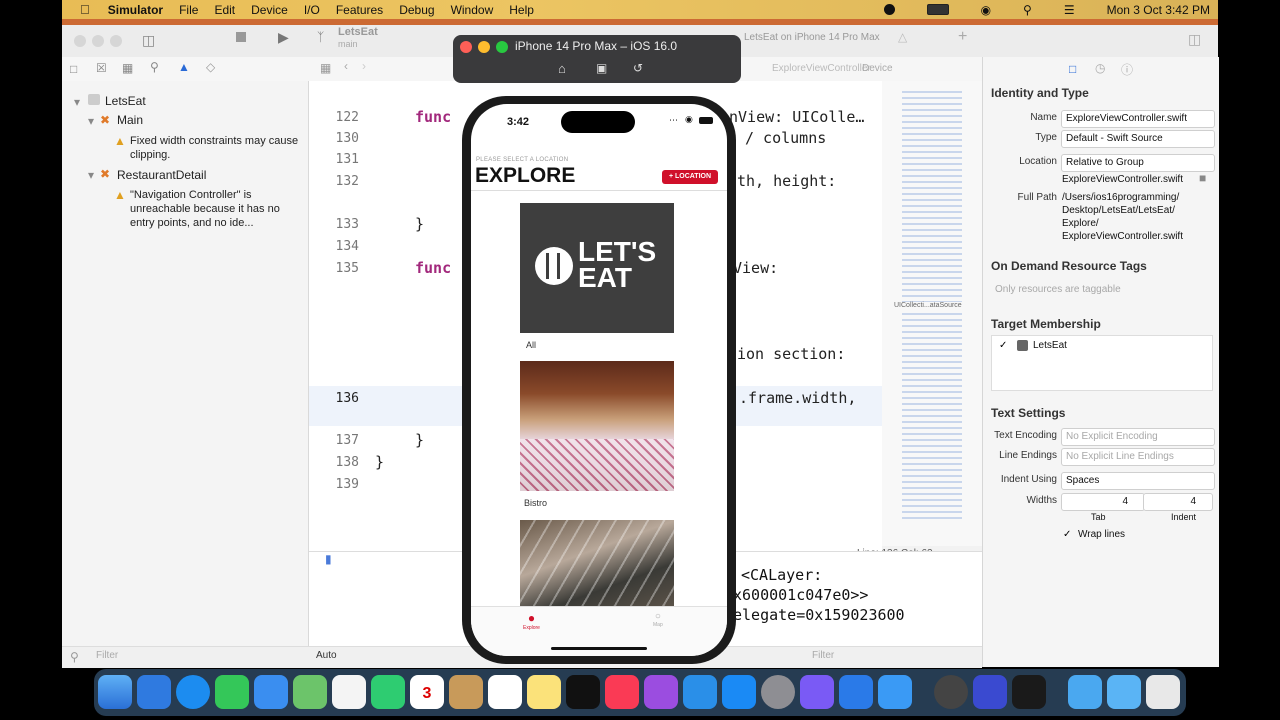 Image resolution: width=1280 pixels, height=720 pixels. What do you see at coordinates (962, 37) in the screenshot?
I see `add-icon: +` at bounding box center [962, 37].